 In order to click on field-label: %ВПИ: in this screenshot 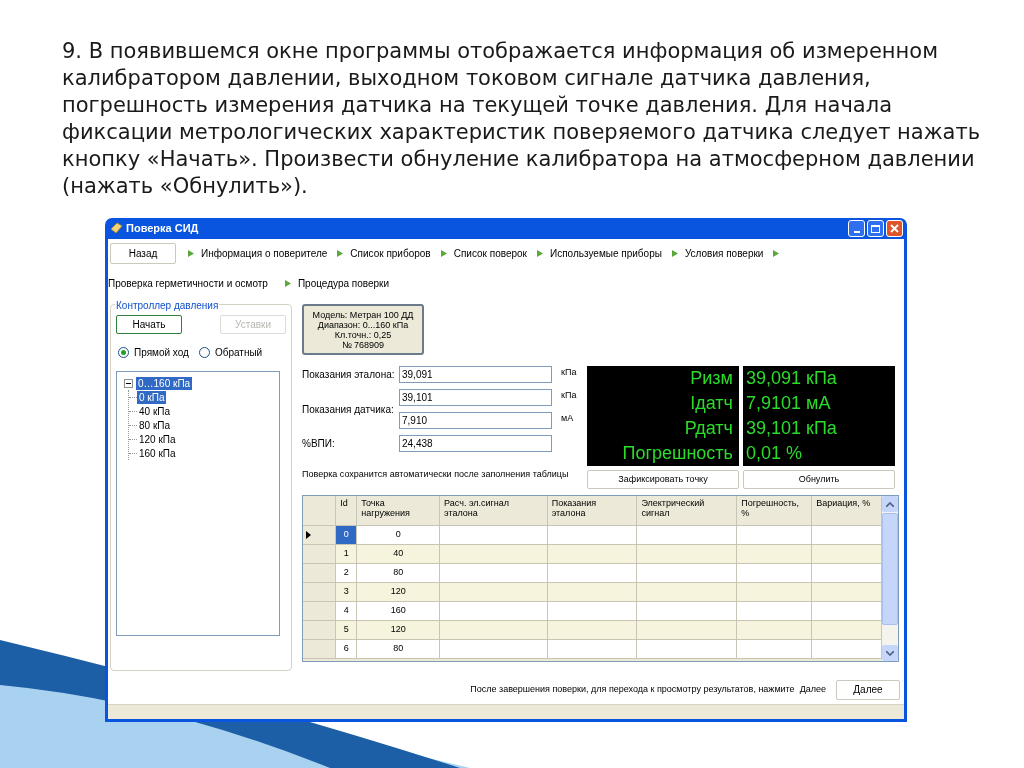, I will do `click(319, 444)`.